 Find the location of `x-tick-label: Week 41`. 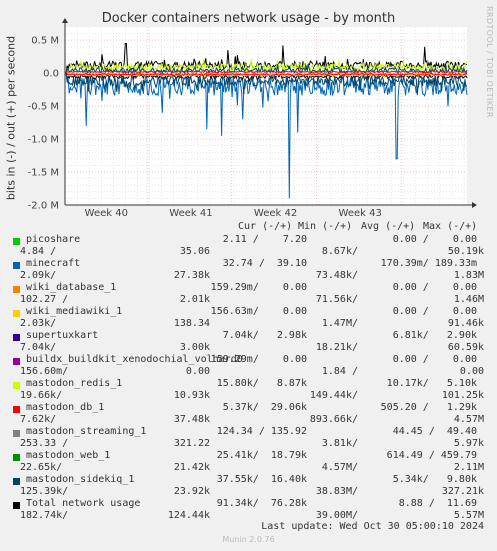

x-tick-label: Week 41 is located at coordinates (190, 213).